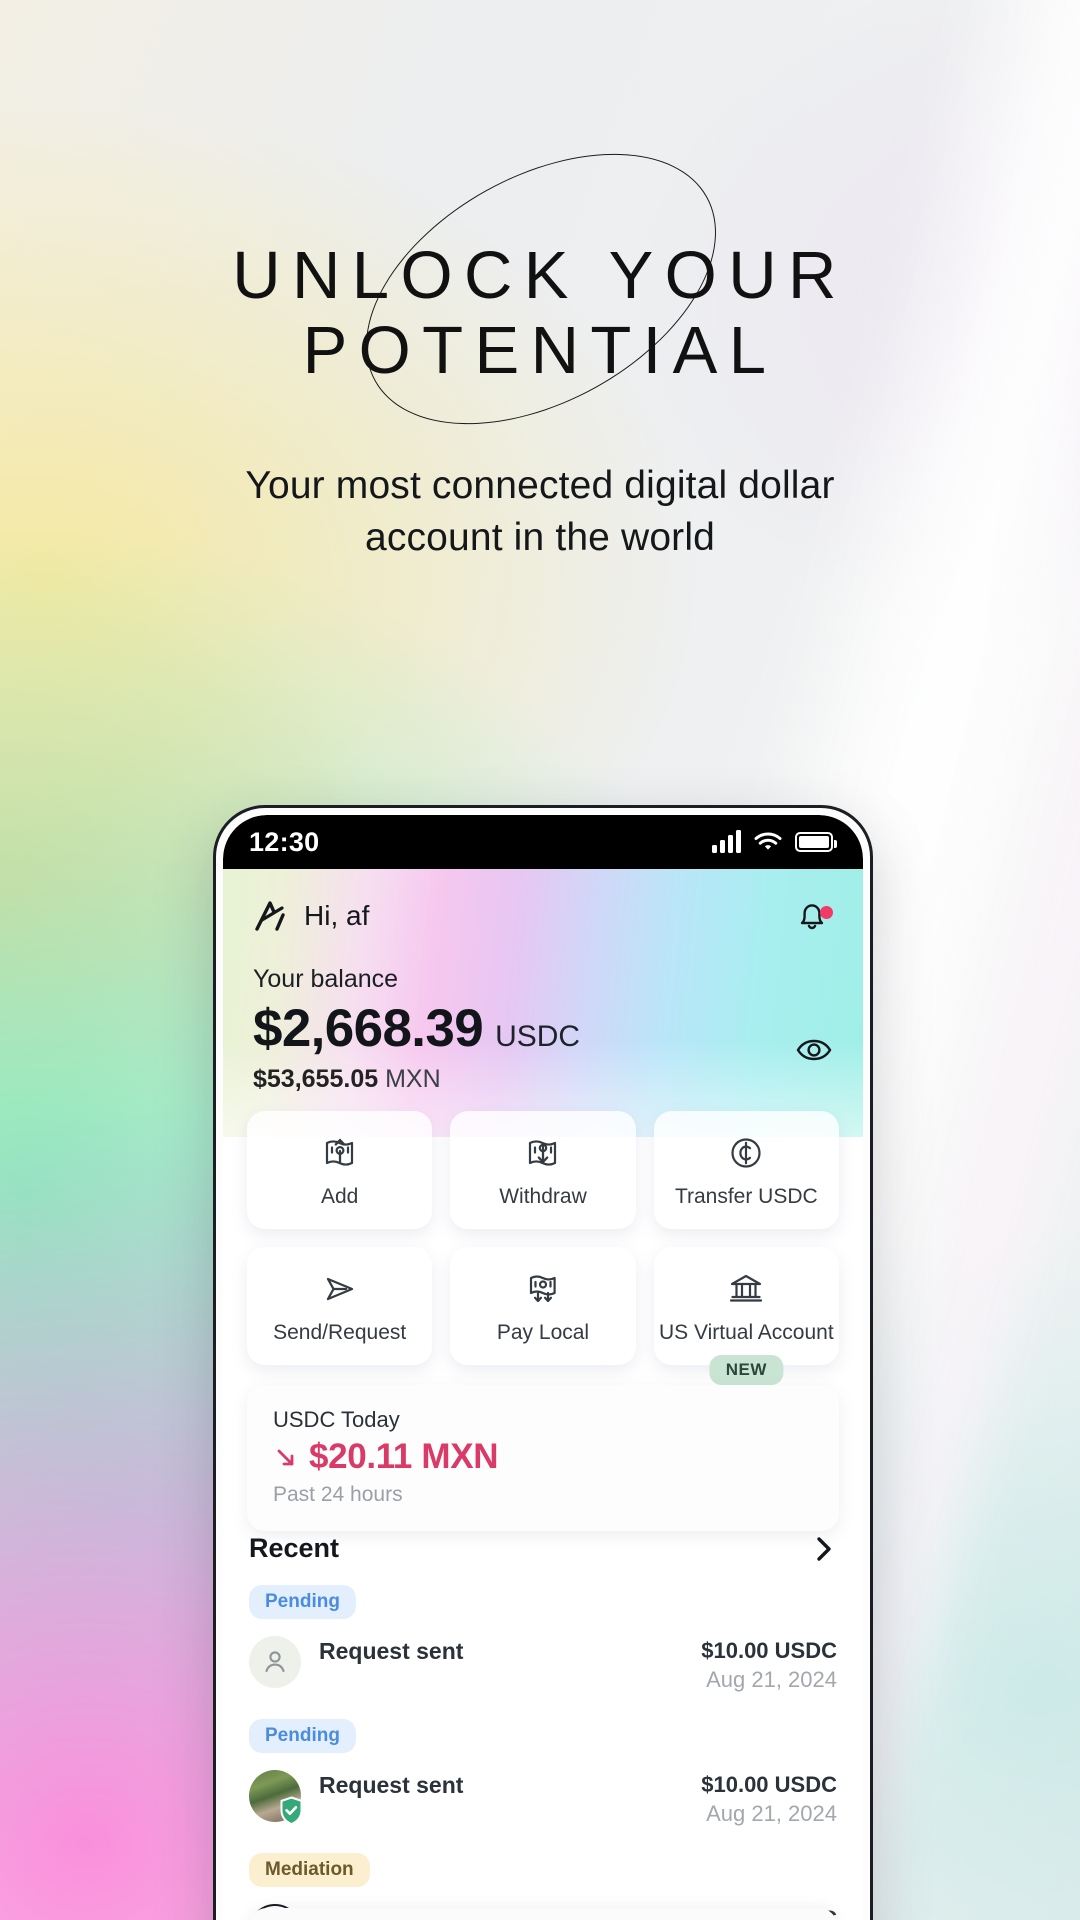  I want to click on rate-card-value-row: $20.11 MXN, so click(543, 1457).